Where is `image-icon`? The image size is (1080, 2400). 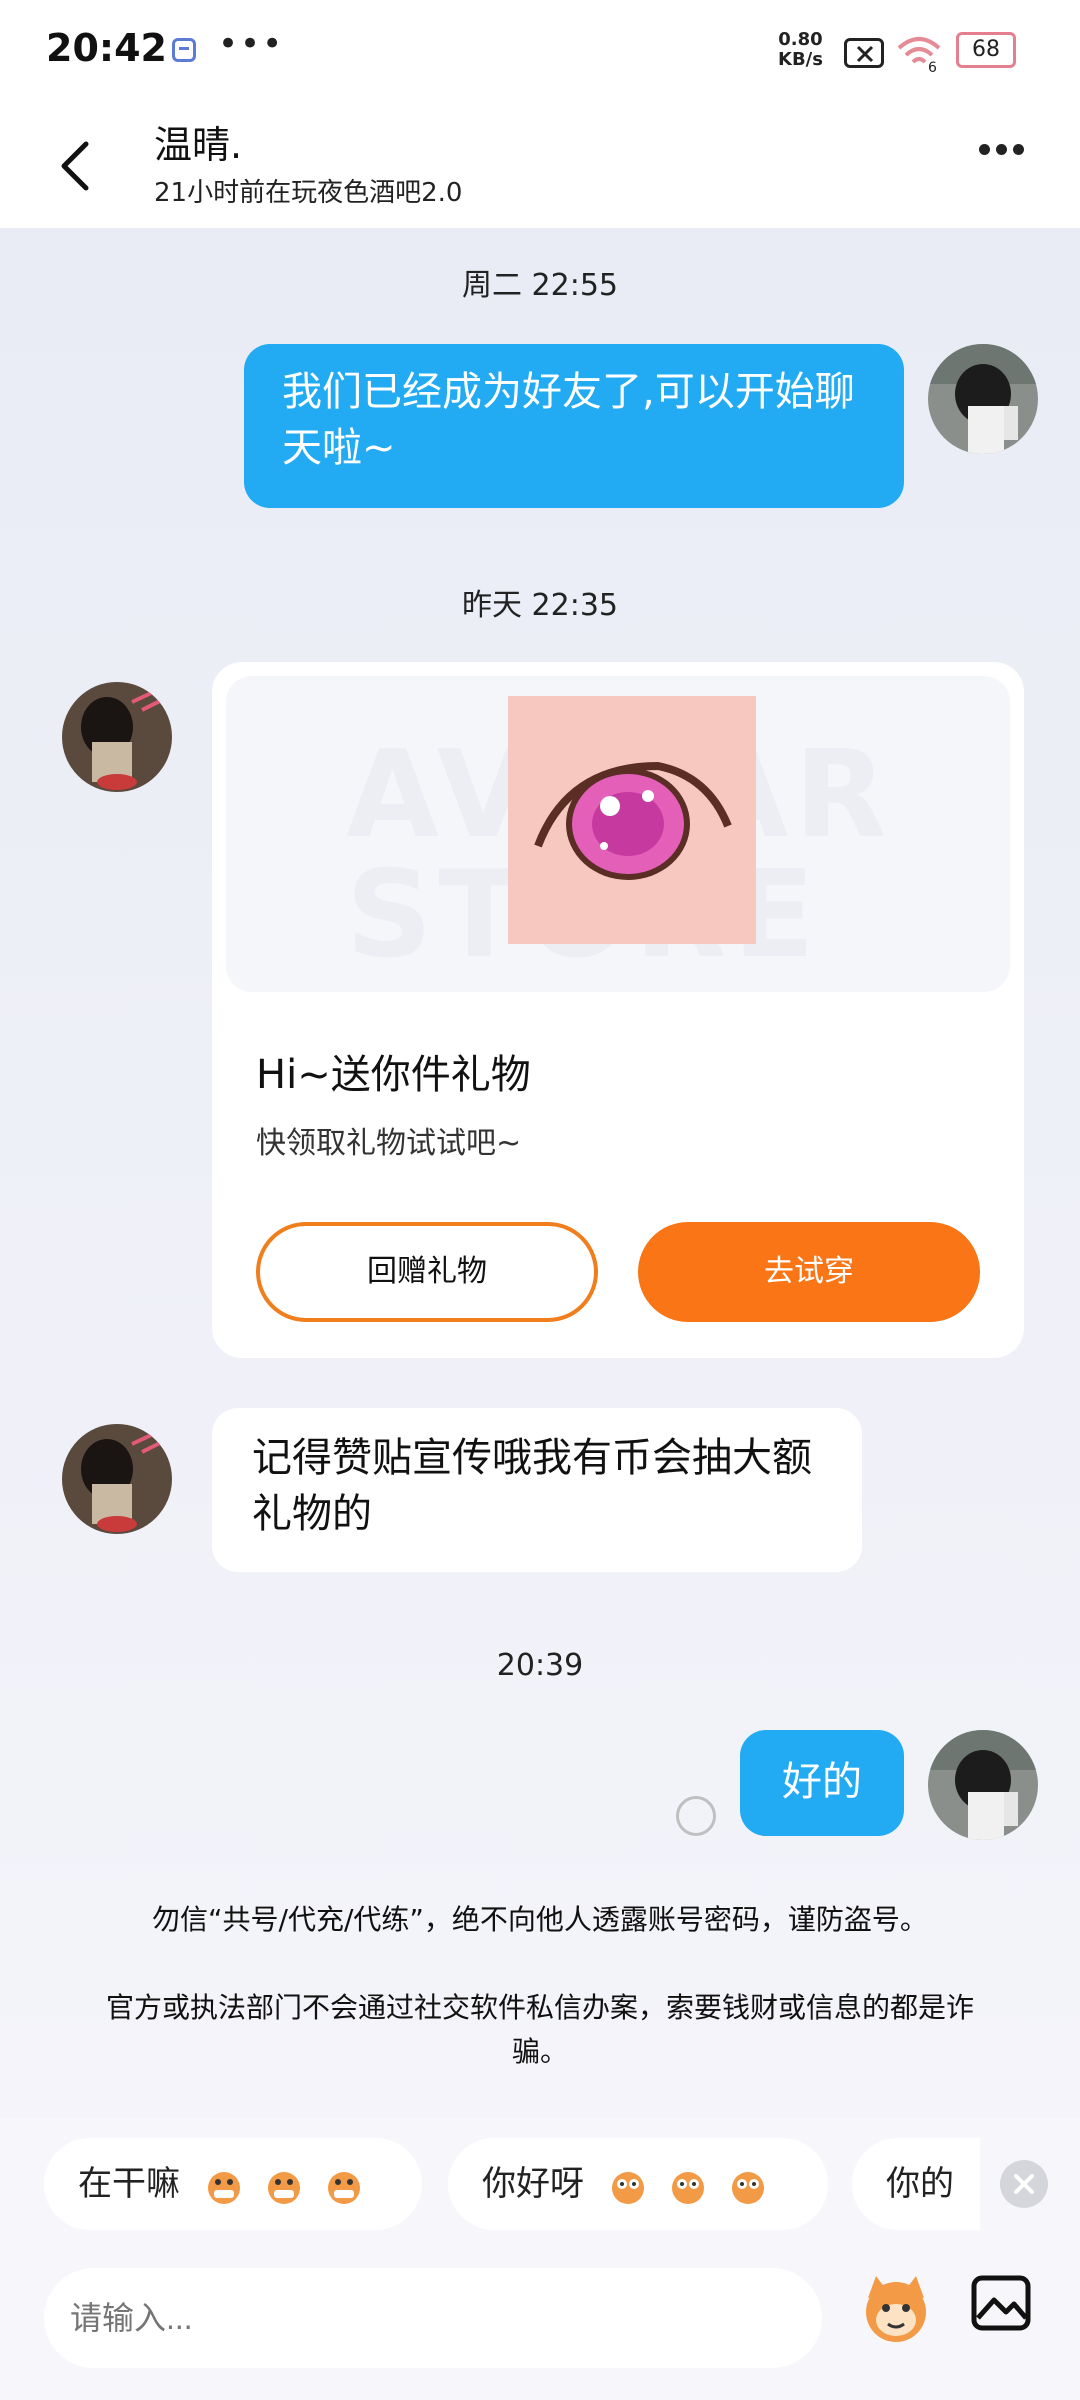
image-icon is located at coordinates (1001, 2303).